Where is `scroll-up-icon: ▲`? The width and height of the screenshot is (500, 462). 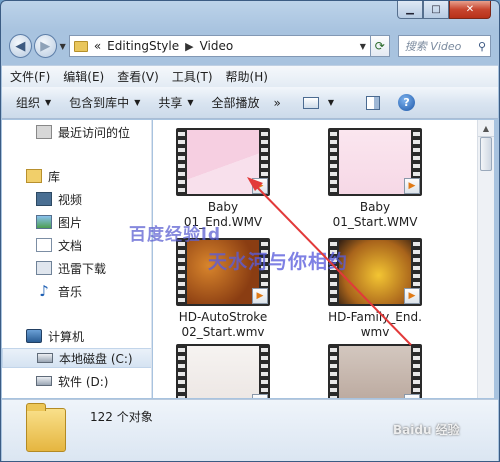
scroll-up-icon: ▲ is located at coordinates (486, 128).